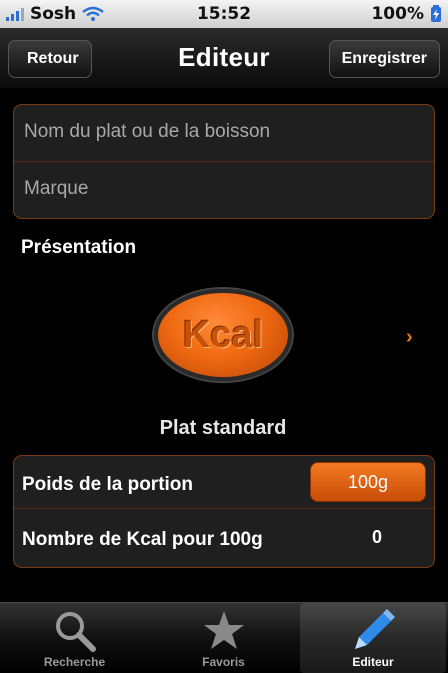 This screenshot has height=673, width=448. Describe the element at coordinates (224, 482) in the screenshot. I see `portion-row: Poids de la portion 100g` at that location.